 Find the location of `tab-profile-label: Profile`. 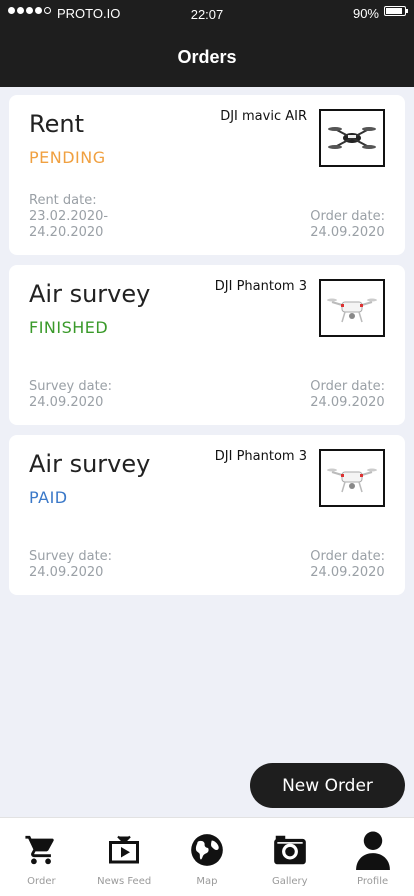

tab-profile-label: Profile is located at coordinates (373, 881).